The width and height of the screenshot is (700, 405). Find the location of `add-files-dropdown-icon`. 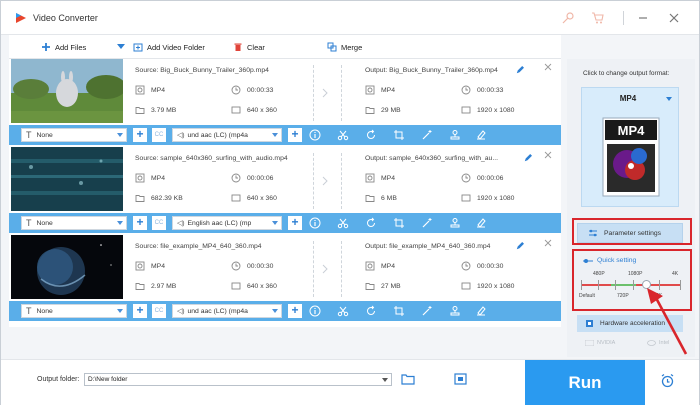

add-files-dropdown-icon is located at coordinates (121, 47).